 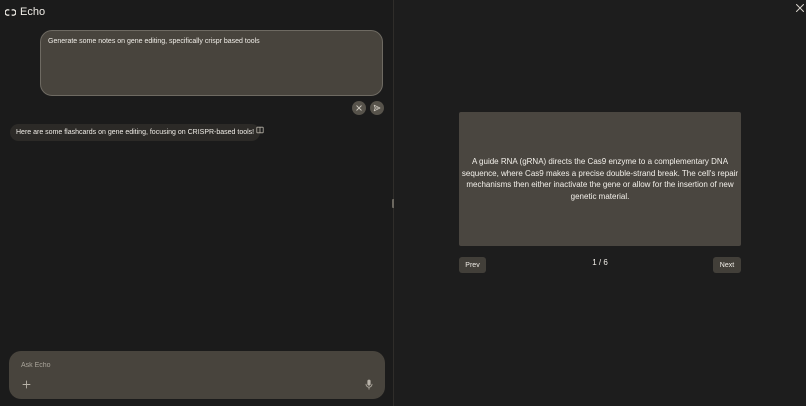 I want to click on book-icon, so click(x=260, y=130).